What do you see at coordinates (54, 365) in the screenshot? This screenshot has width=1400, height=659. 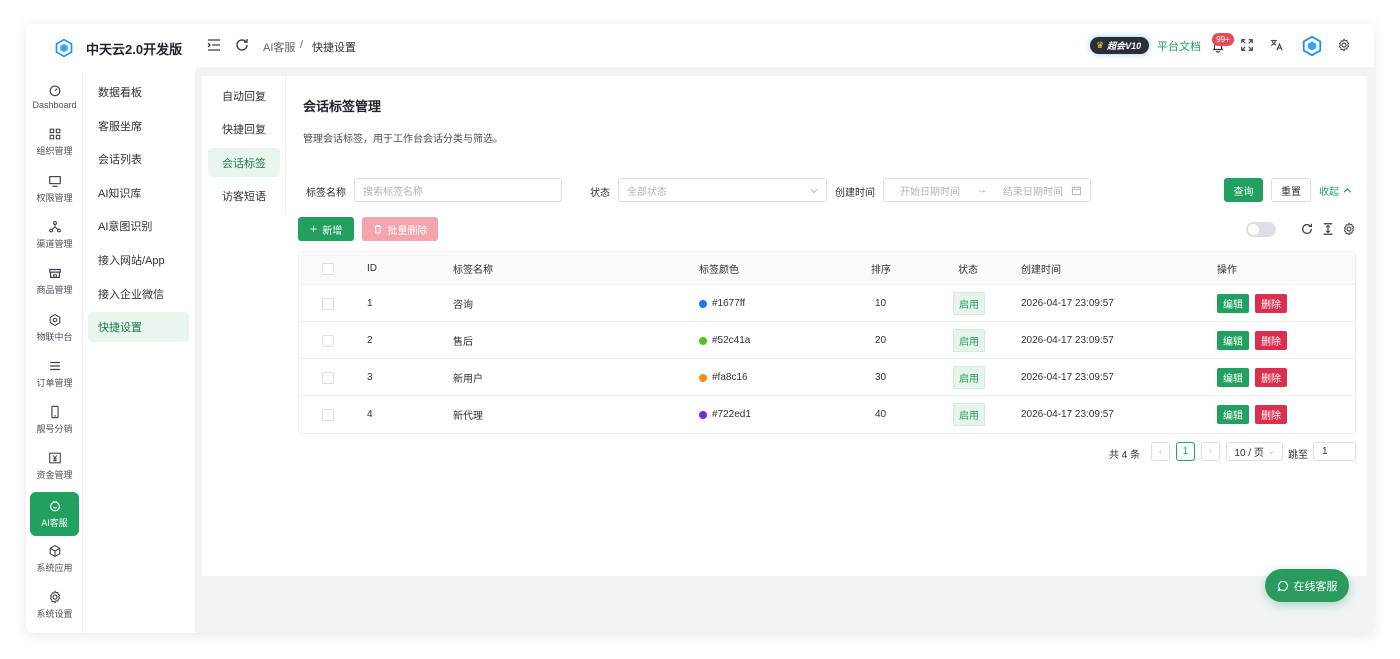 I see `list-icon` at bounding box center [54, 365].